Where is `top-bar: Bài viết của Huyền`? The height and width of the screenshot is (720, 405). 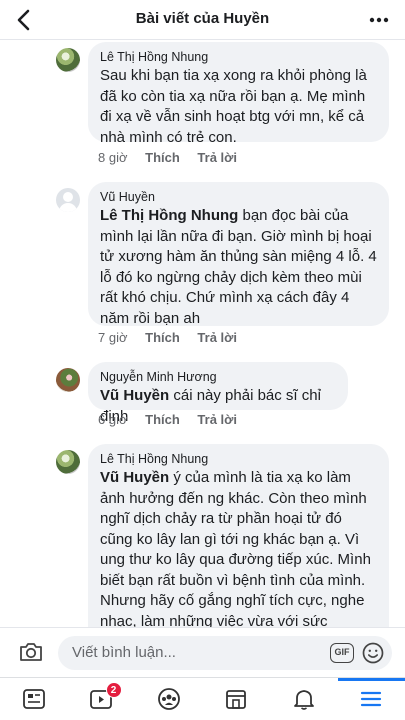 top-bar: Bài viết của Huyền is located at coordinates (202, 20).